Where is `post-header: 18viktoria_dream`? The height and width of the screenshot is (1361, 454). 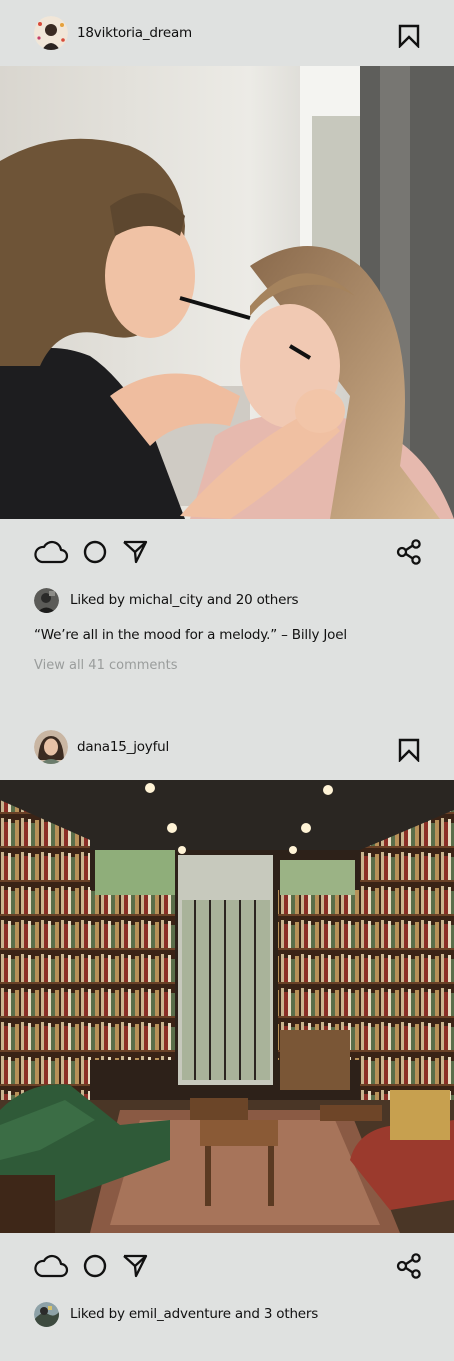
post-header: 18viktoria_dream is located at coordinates (227, 33).